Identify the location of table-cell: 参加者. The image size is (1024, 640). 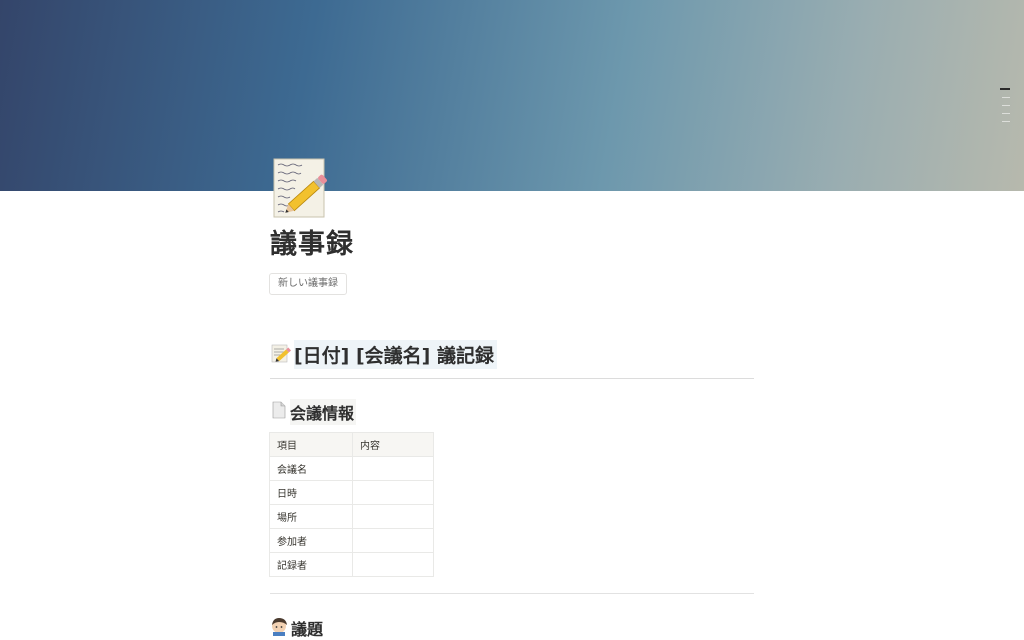
(311, 540).